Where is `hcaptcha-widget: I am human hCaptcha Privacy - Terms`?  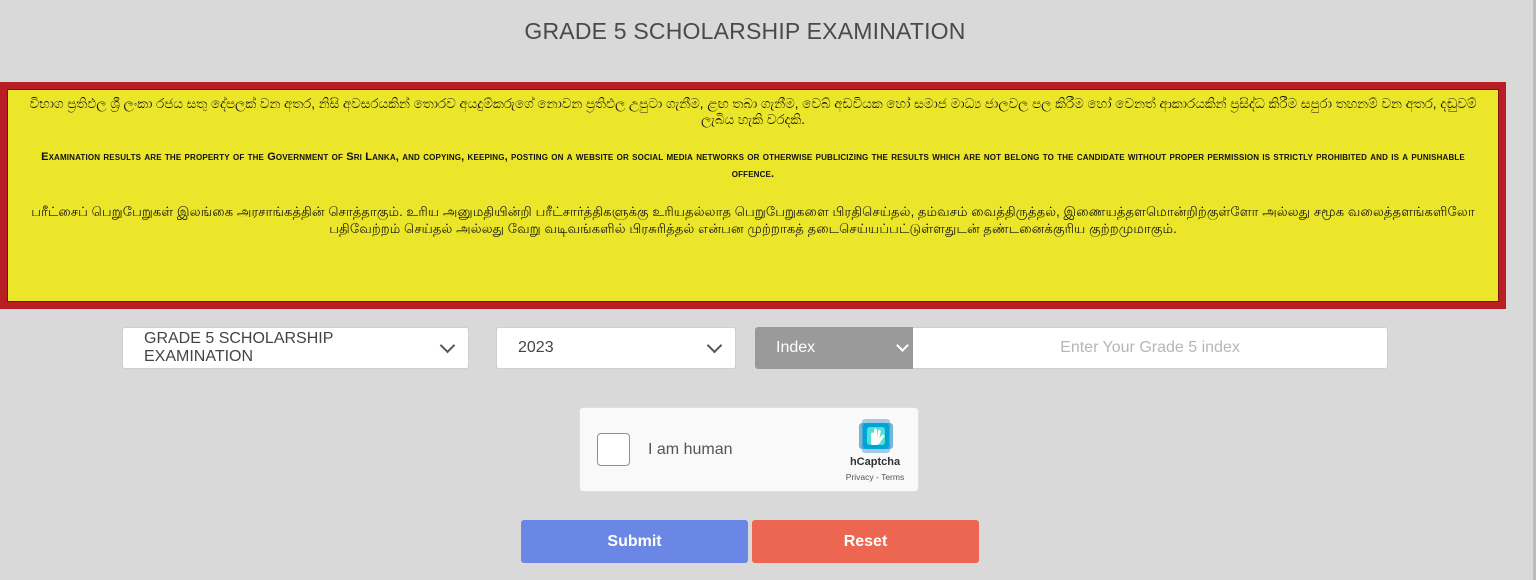 hcaptcha-widget: I am human hCaptcha Privacy - Terms is located at coordinates (749, 449).